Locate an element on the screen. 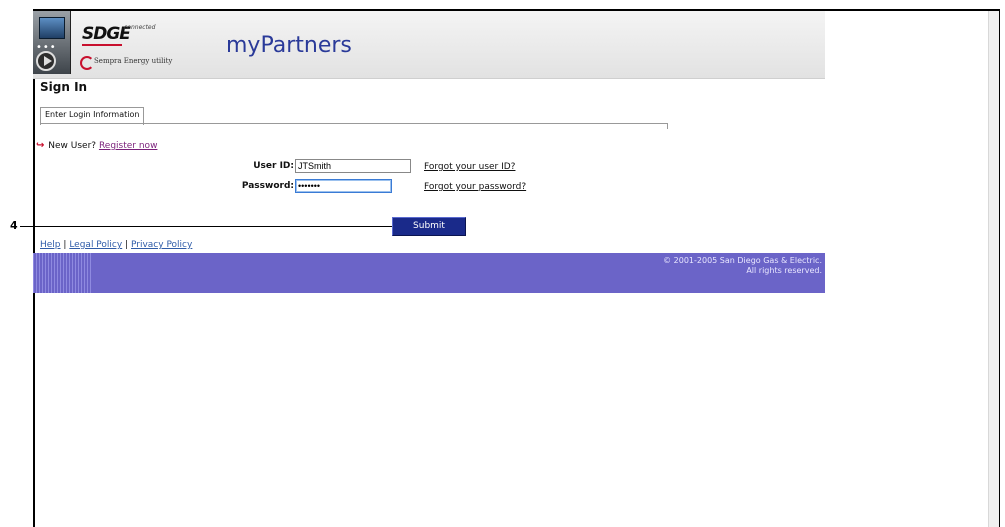 The image size is (1005, 527). password-label: Password: is located at coordinates (267, 186).